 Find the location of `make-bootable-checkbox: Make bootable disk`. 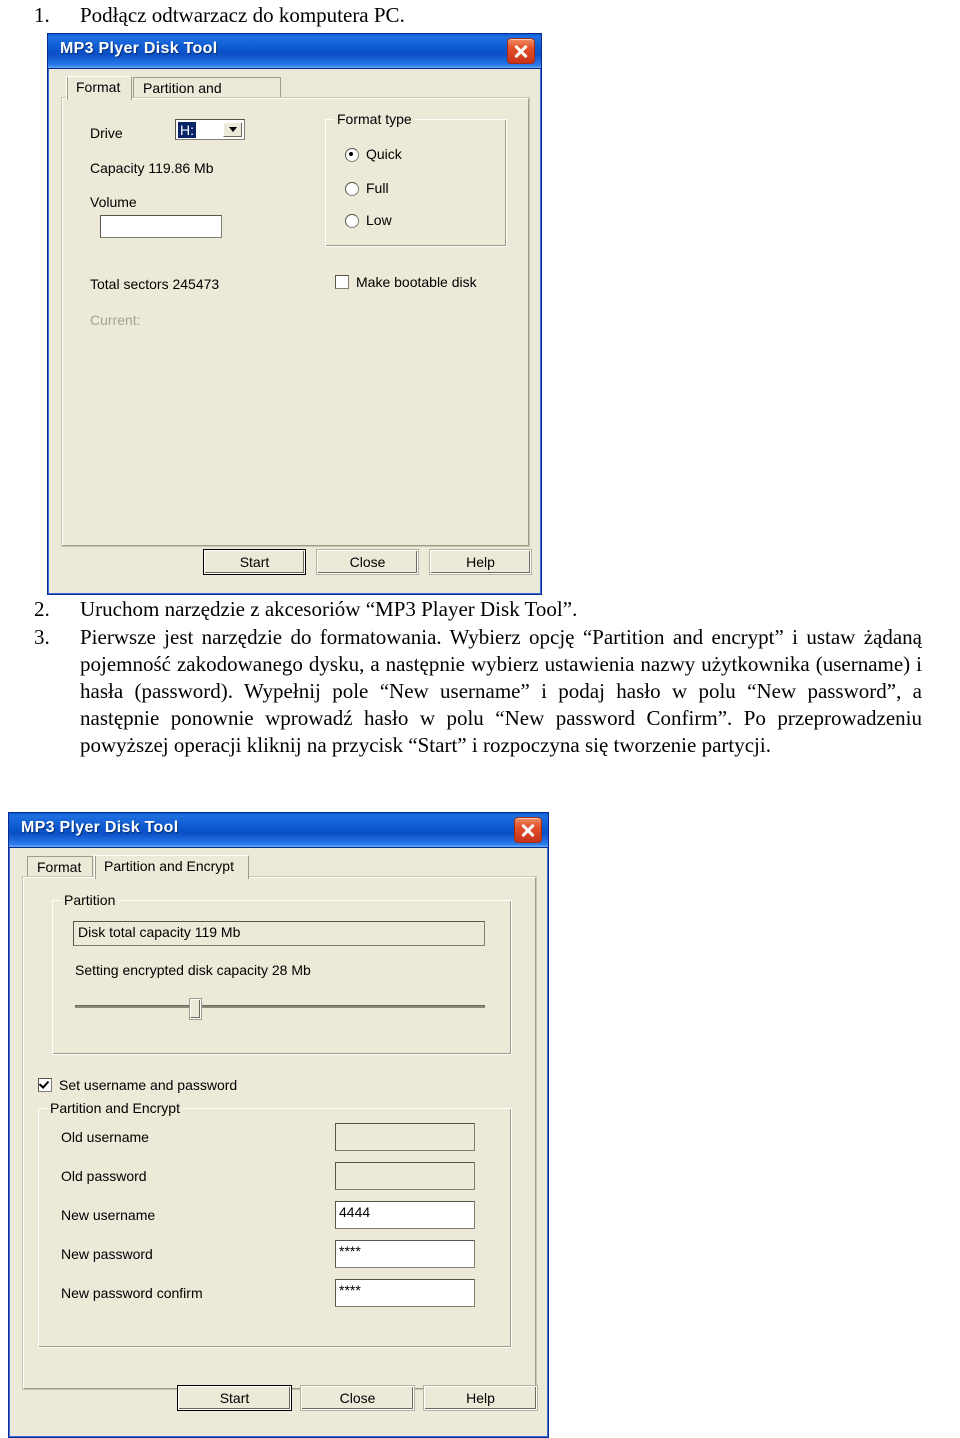

make-bootable-checkbox: Make bootable disk is located at coordinates (406, 282).